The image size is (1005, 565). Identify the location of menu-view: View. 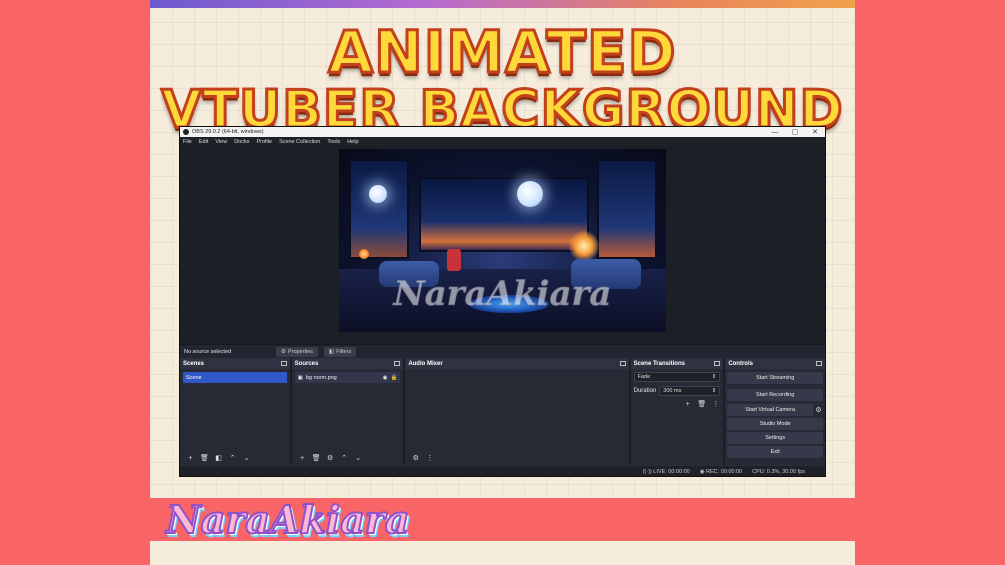
(221, 142).